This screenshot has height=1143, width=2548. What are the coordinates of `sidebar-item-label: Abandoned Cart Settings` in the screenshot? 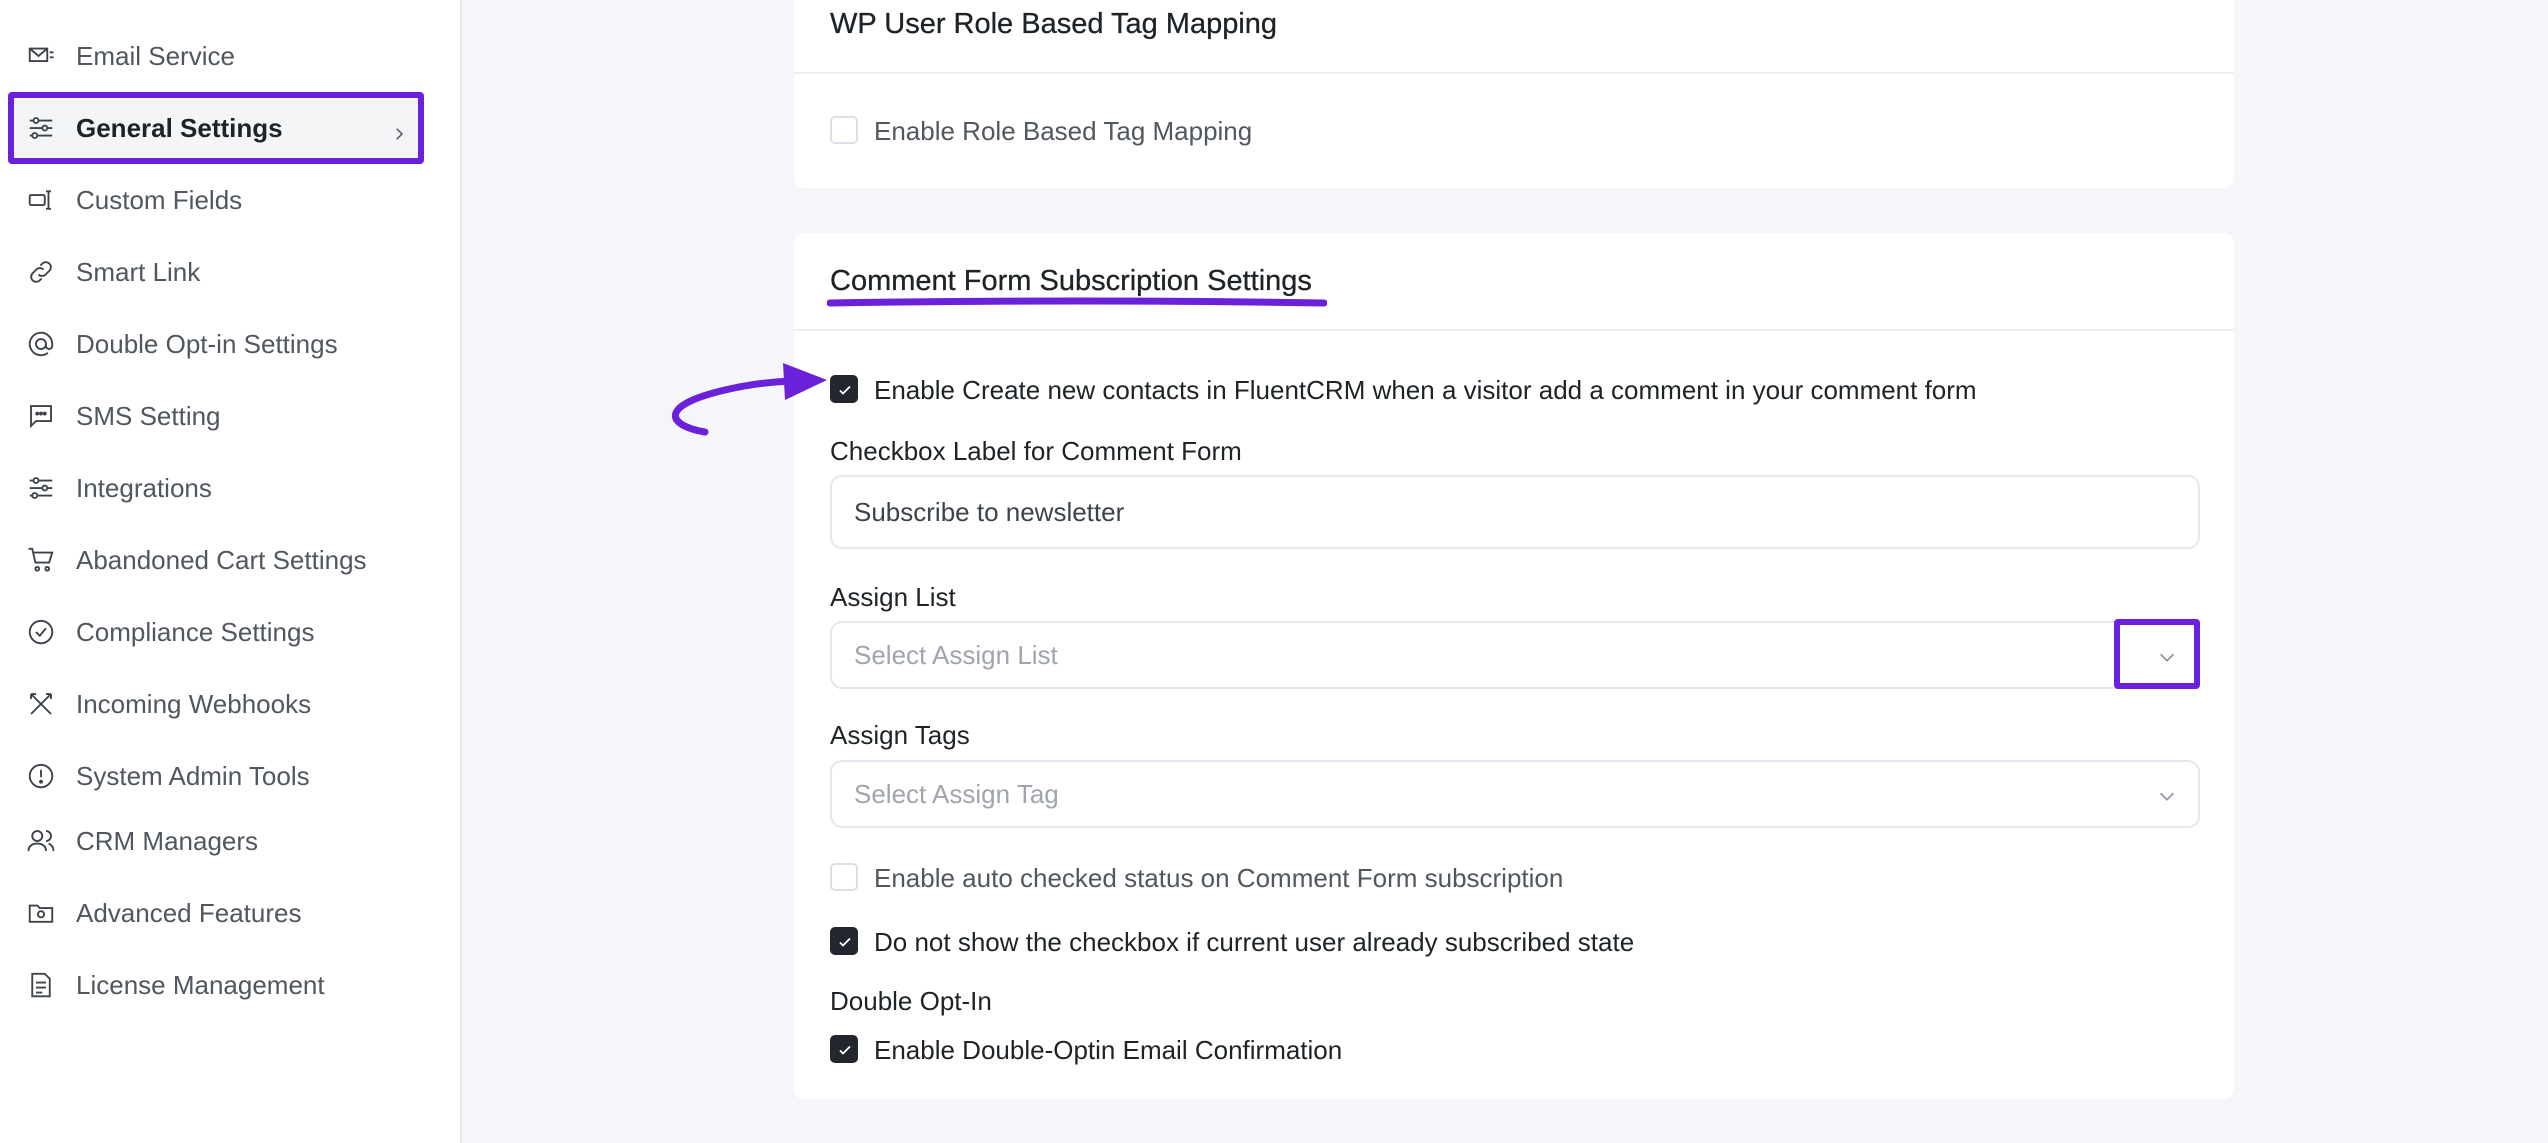 It's located at (221, 559).